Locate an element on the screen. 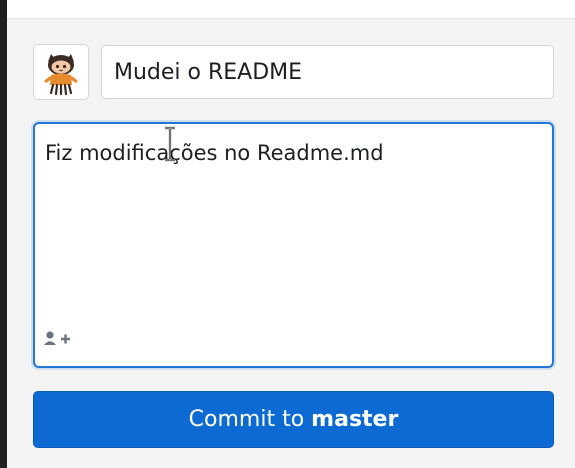  add-coauthor-icon is located at coordinates (57, 338).